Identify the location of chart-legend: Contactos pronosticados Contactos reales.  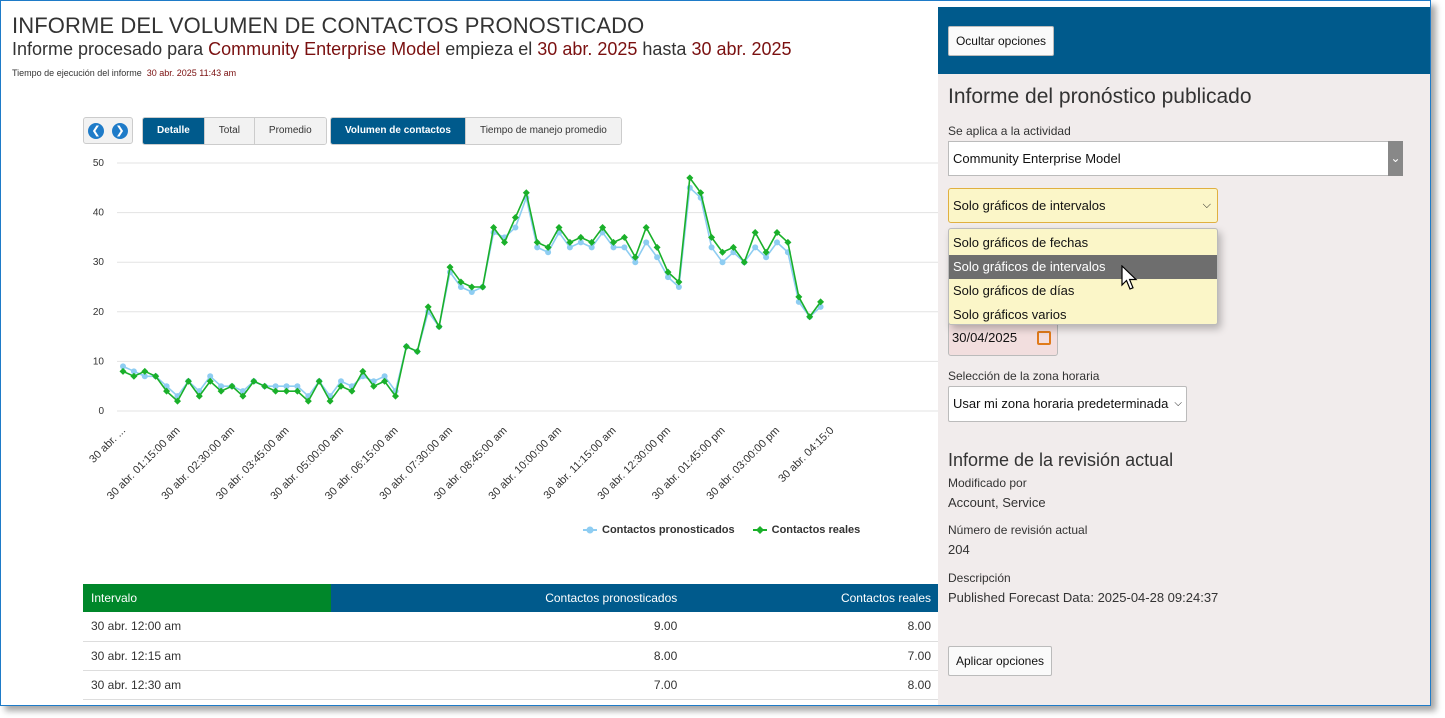
(721, 530).